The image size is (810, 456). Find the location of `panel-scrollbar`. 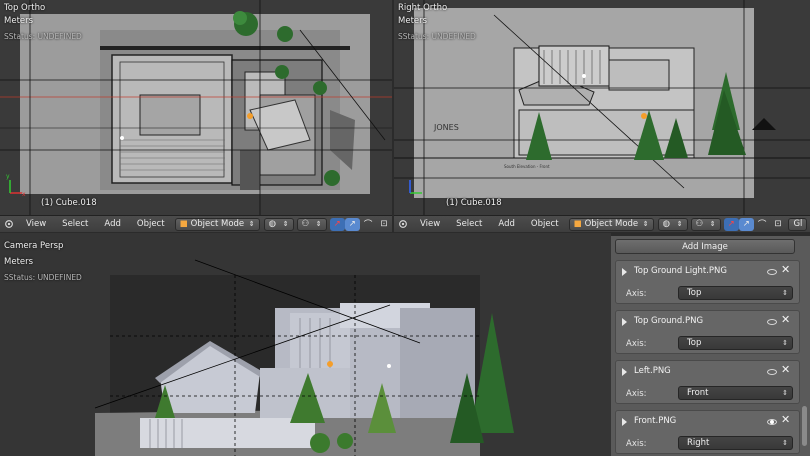

panel-scrollbar is located at coordinates (804, 426).